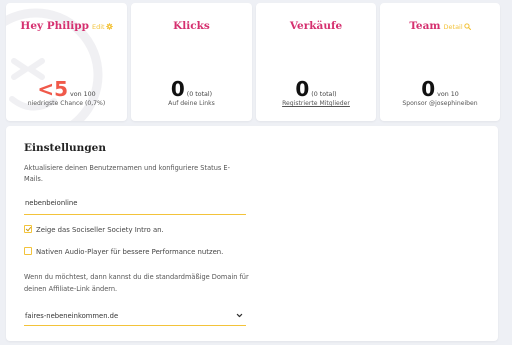 The image size is (512, 345). I want to click on edit-link: Edit, so click(102, 27).